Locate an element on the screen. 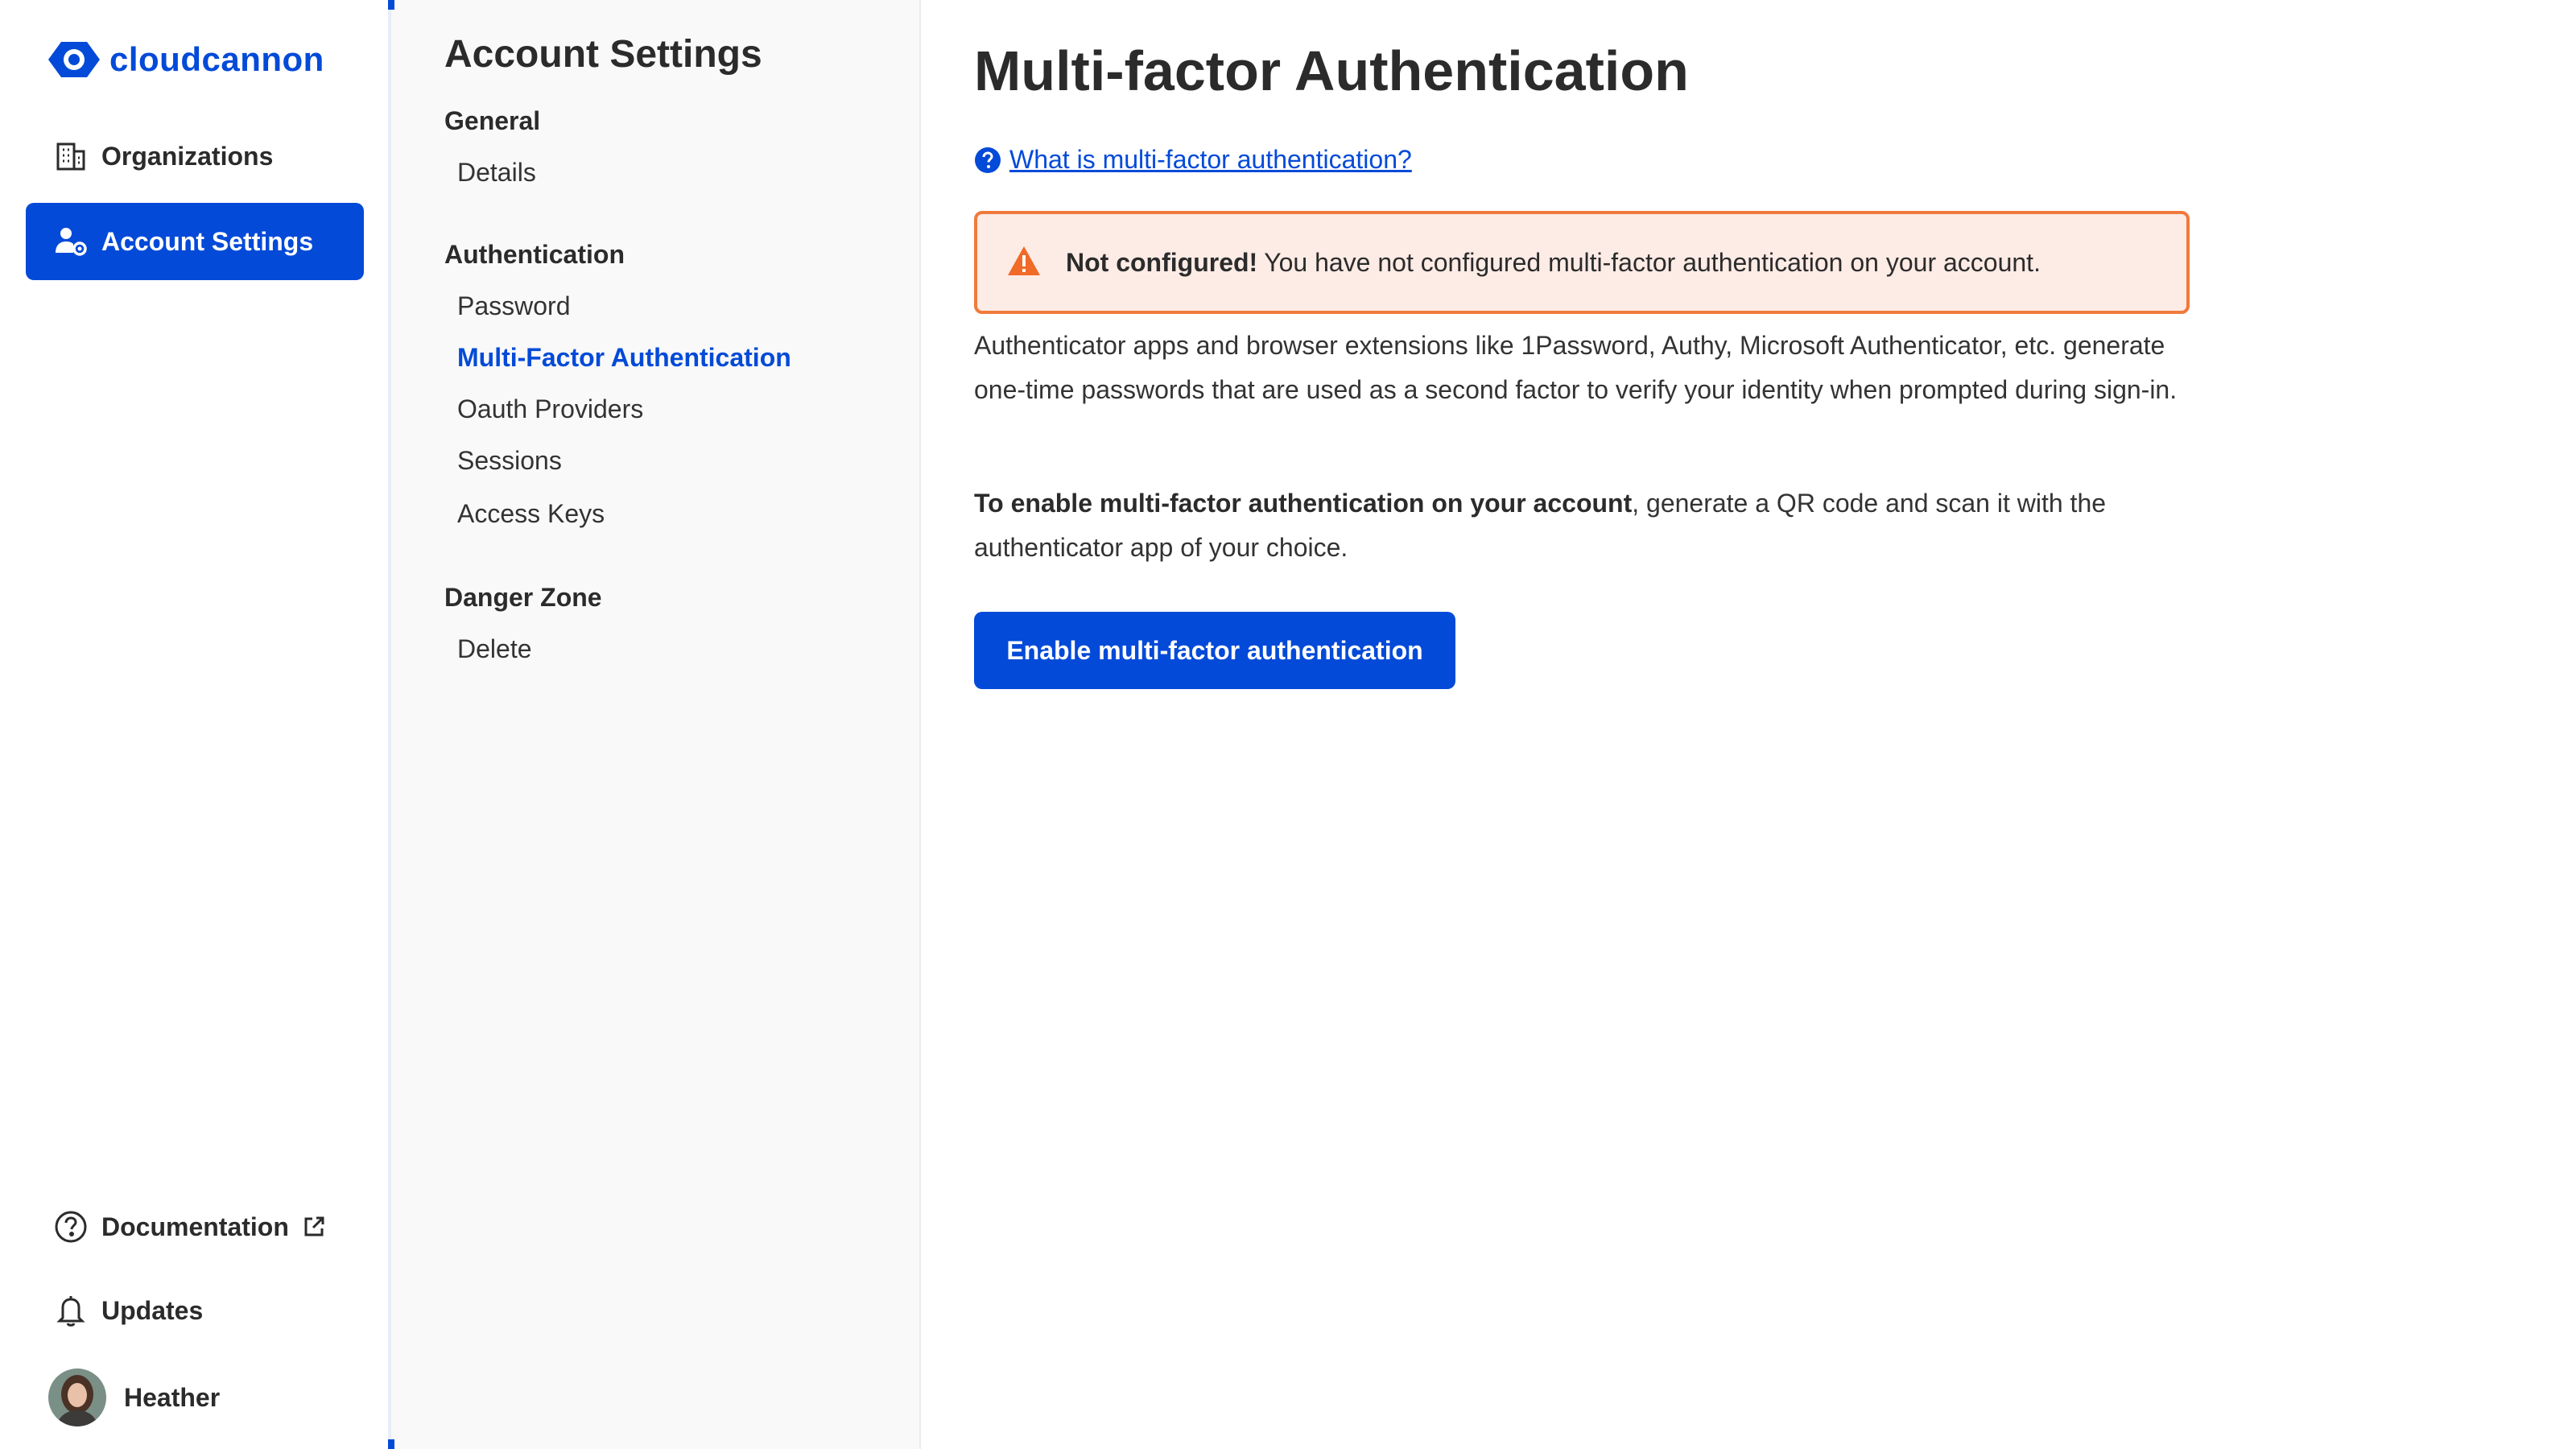 The image size is (2576, 1449). settings-link-access-keys: Access Keys is located at coordinates (531, 514).